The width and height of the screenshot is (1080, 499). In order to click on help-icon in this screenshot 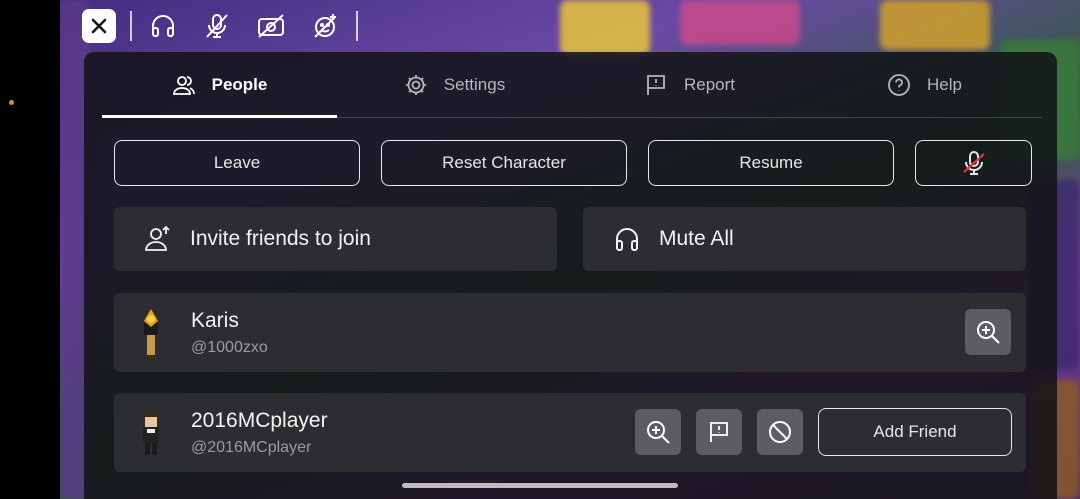, I will do `click(899, 84)`.